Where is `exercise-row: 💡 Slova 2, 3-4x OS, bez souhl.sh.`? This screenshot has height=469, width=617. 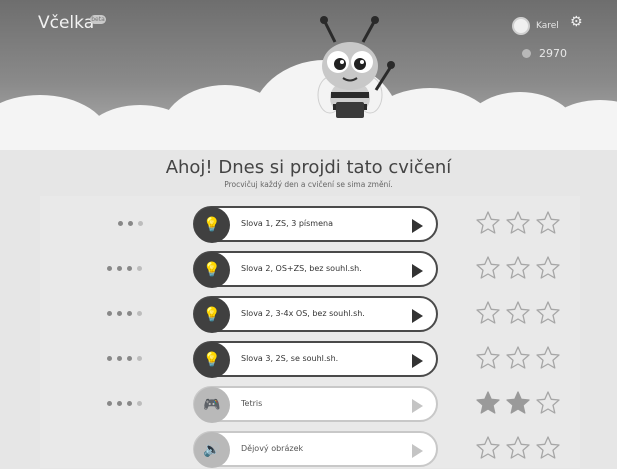
exercise-row: 💡 Slova 2, 3-4x OS, bez souhl.sh. is located at coordinates (308, 315).